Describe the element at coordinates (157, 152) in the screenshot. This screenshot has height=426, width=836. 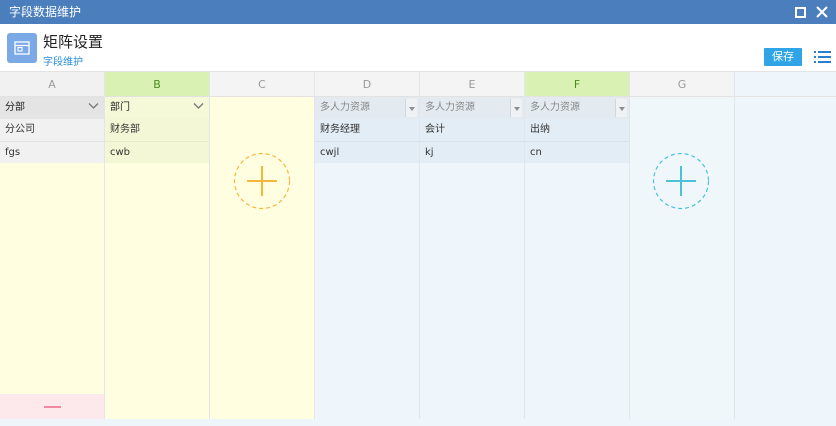
I see `cell-b-2: cwb` at that location.